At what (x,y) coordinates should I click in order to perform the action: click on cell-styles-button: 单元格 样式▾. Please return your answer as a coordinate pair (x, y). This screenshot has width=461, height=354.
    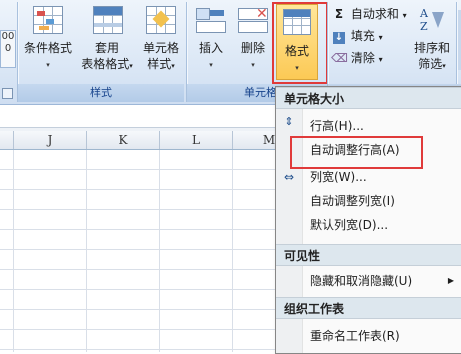
    Looking at the image, I should click on (161, 42).